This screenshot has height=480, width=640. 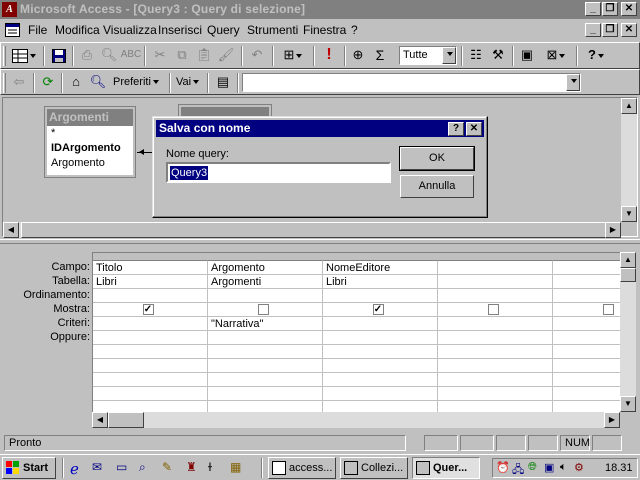 I want to click on table-pane-hscroll: ◀ ▶, so click(x=312, y=230).